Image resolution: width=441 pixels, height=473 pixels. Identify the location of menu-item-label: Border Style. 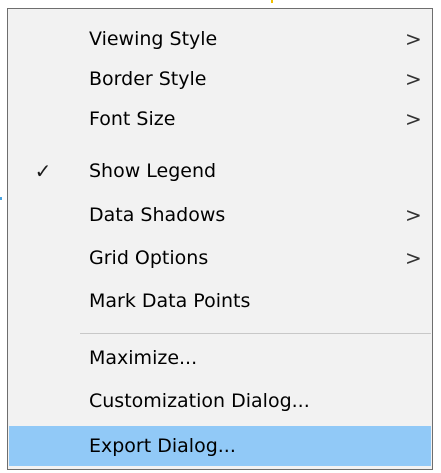
(148, 79).